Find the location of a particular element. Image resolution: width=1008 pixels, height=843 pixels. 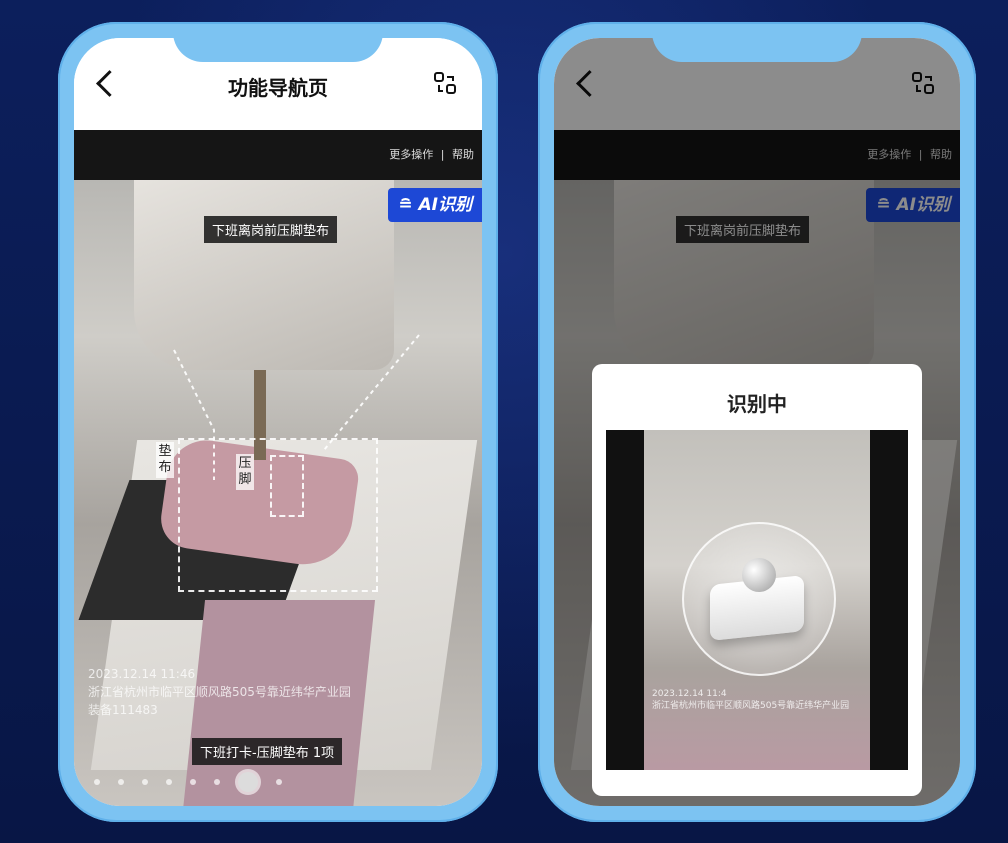

preview-watermark-address: 浙江省杭州市临平区顺风路505号靠近纬华产业园 is located at coordinates (751, 706).